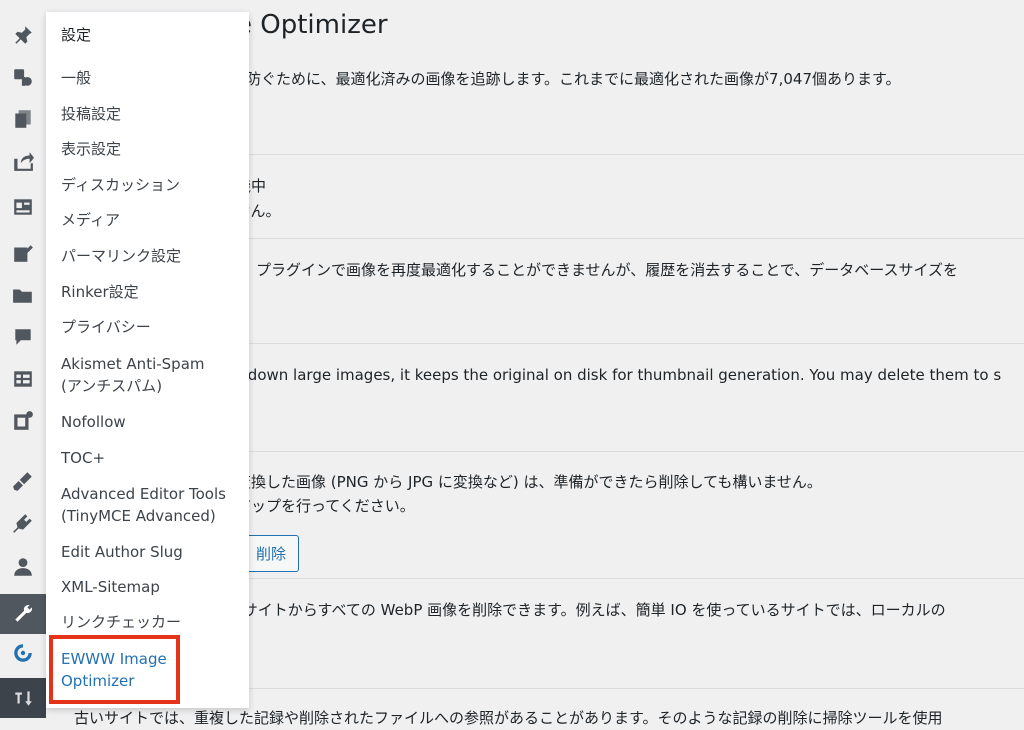  I want to click on menu-item-toc: TOC+, so click(153, 458).